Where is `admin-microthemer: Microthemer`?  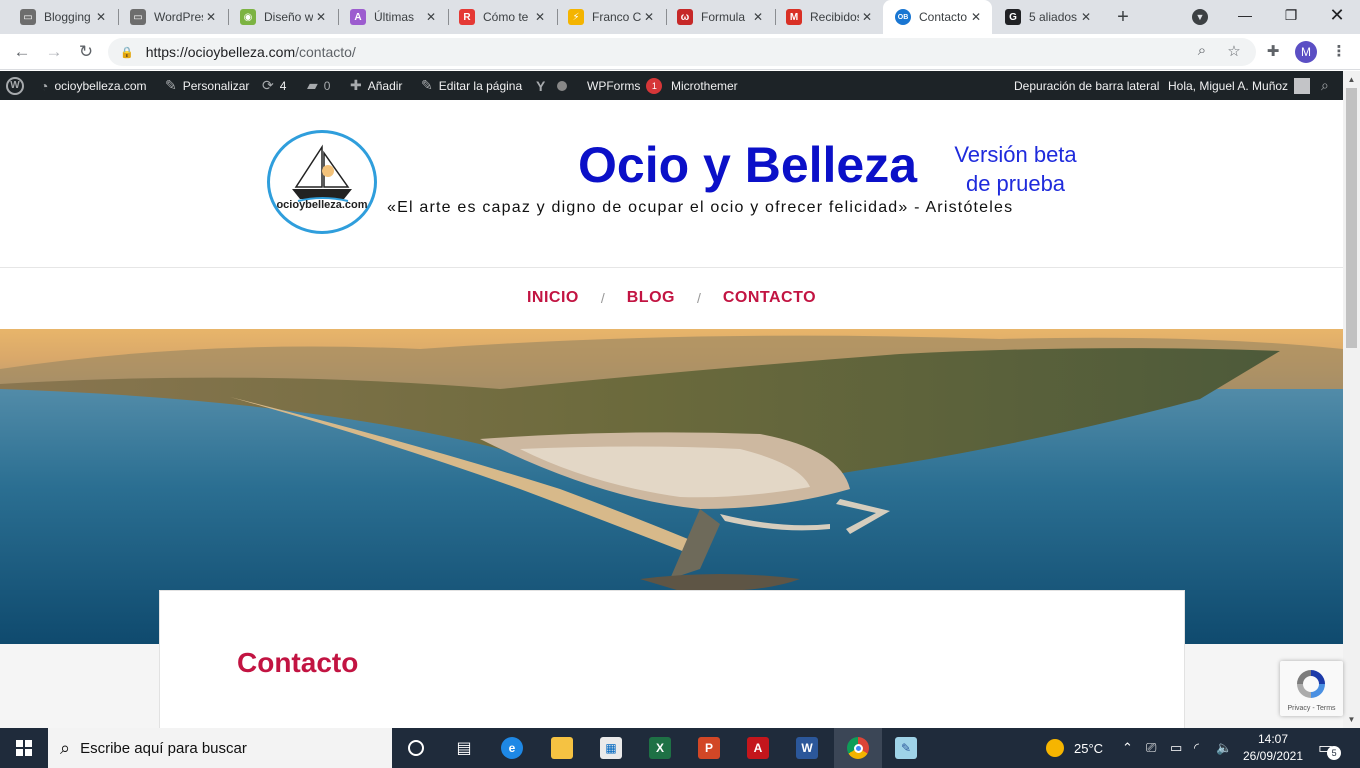
admin-microthemer: Microthemer is located at coordinates (704, 85).